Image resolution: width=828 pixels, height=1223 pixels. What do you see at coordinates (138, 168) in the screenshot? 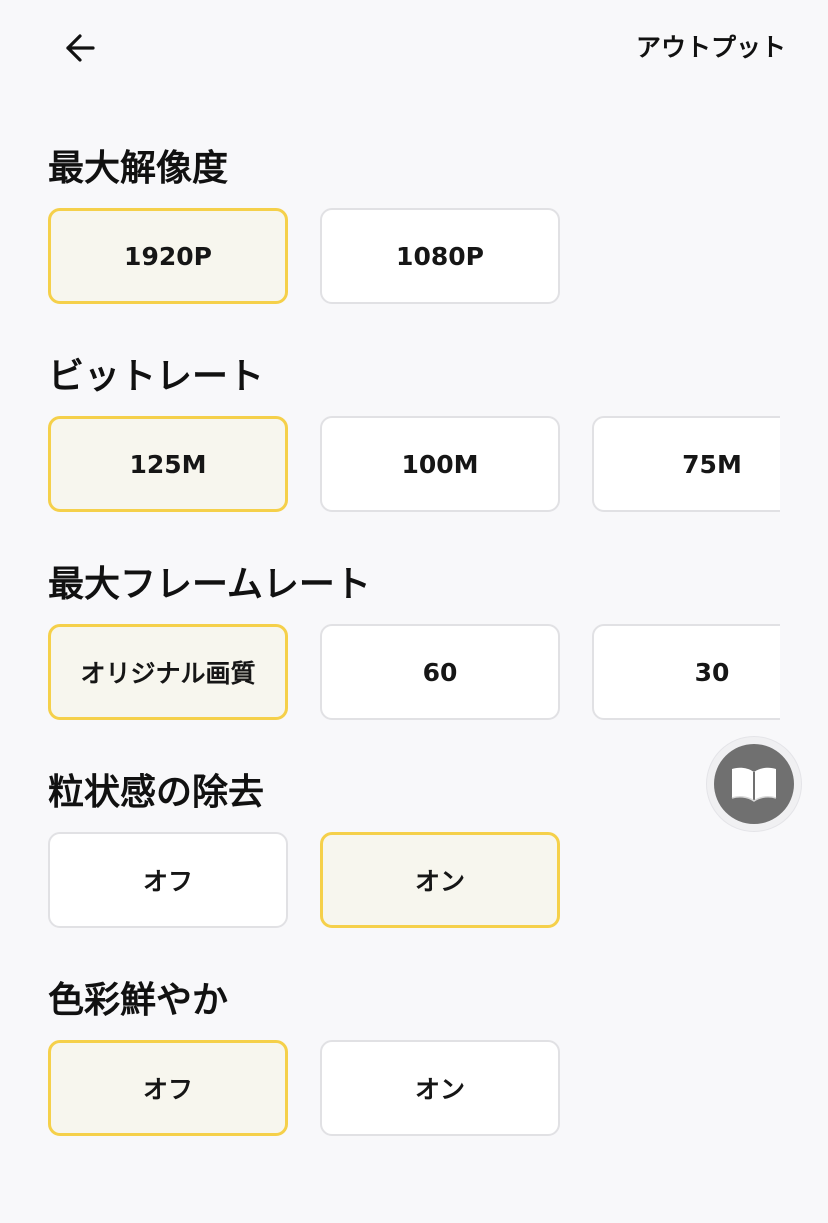
I see `section-title-max-resolution: 最大解像度` at bounding box center [138, 168].